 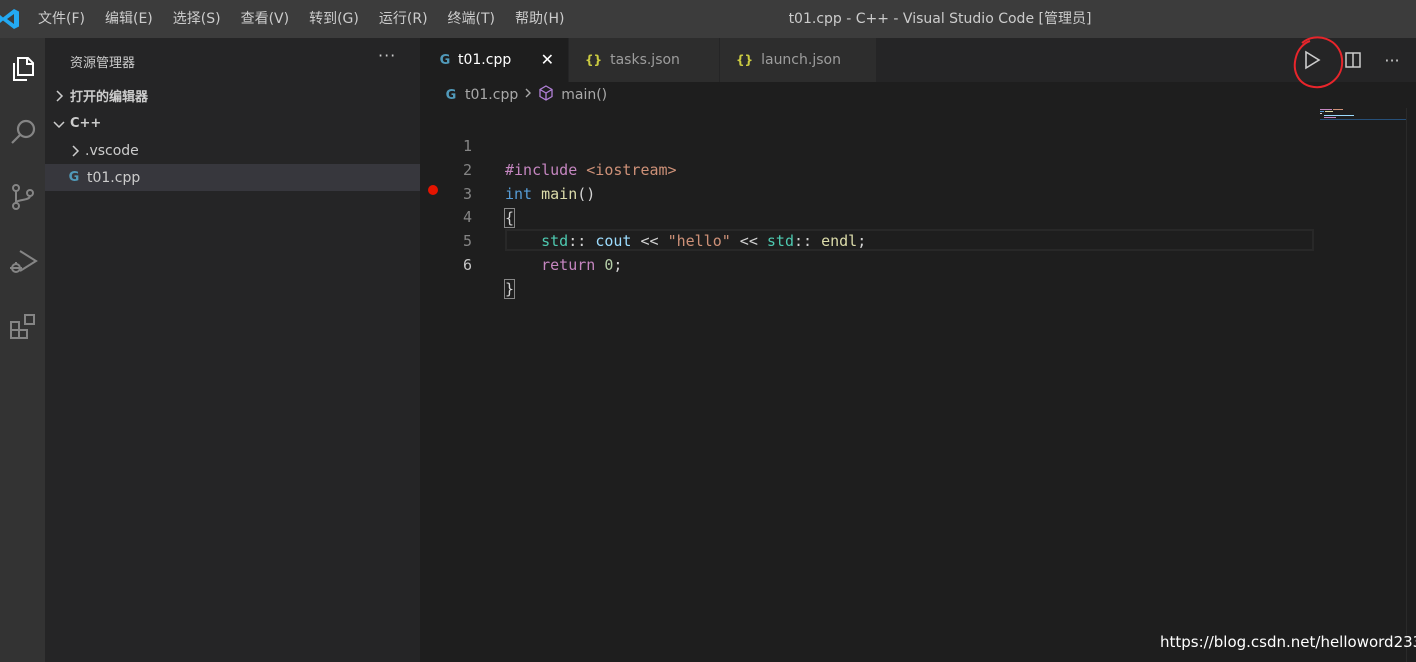 What do you see at coordinates (618, 265) in the screenshot?
I see `code-token: ;` at bounding box center [618, 265].